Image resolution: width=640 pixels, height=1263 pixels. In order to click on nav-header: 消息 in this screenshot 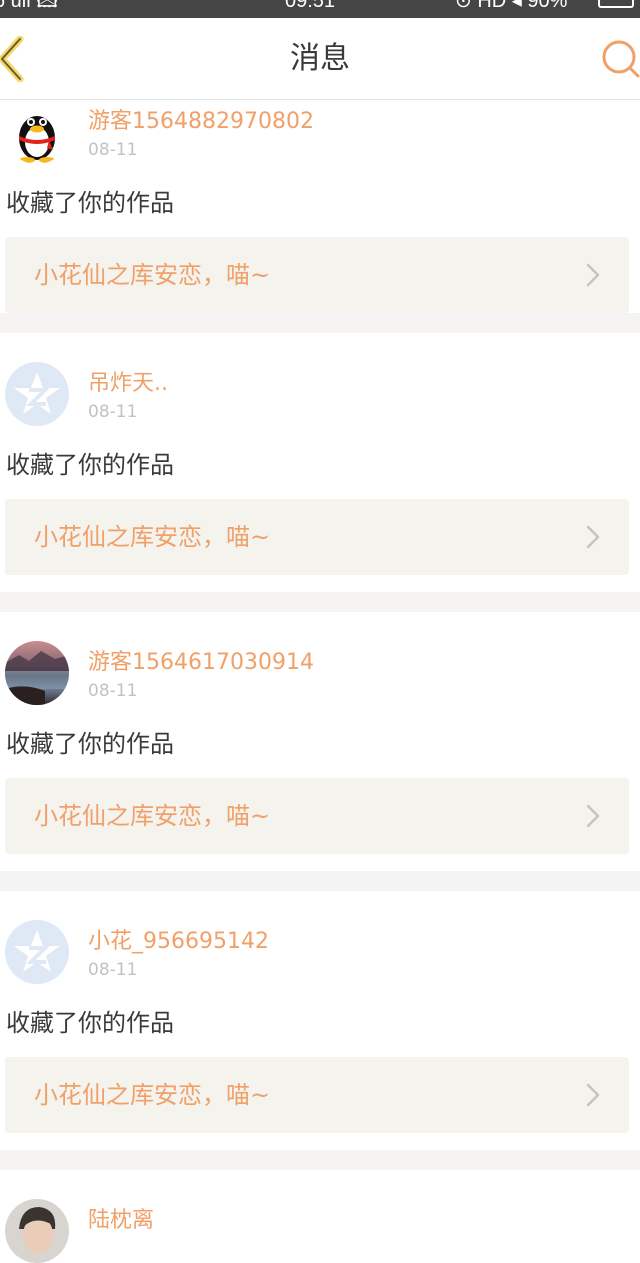, I will do `click(320, 59)`.